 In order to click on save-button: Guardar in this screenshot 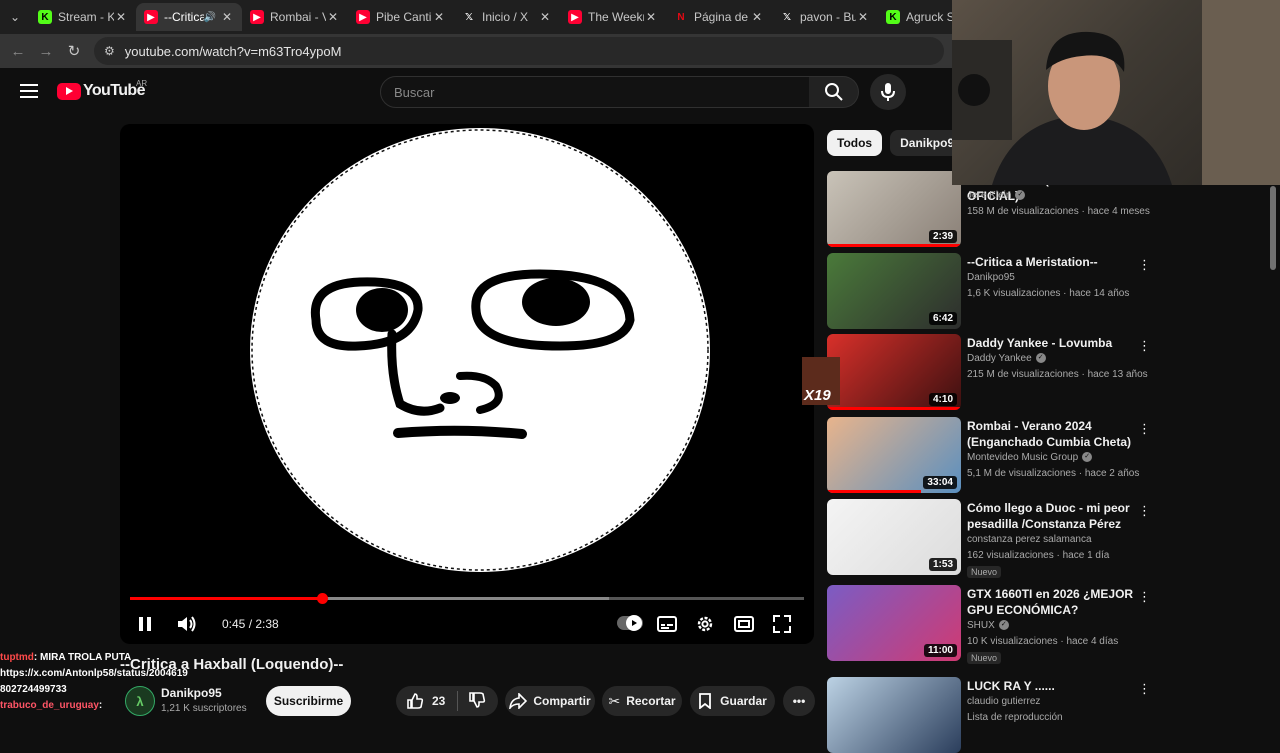, I will do `click(732, 701)`.